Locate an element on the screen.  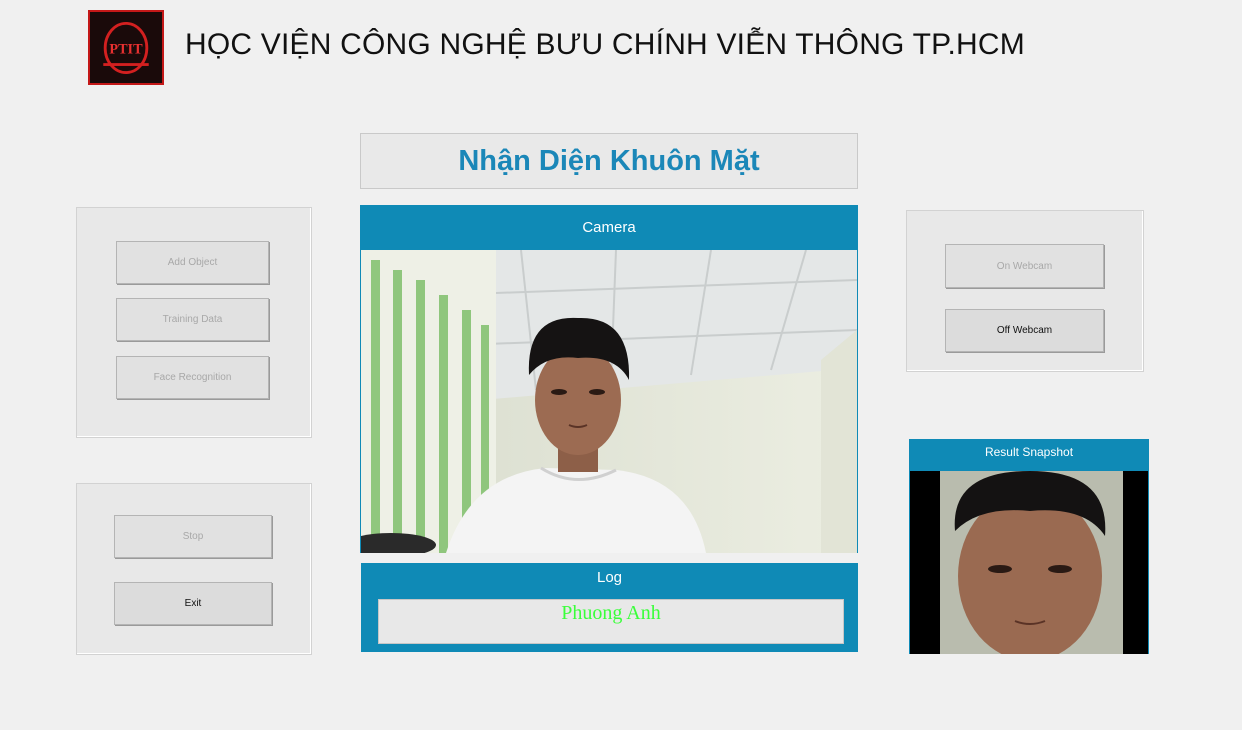
control-panel: Stop Exit is located at coordinates (194, 569).